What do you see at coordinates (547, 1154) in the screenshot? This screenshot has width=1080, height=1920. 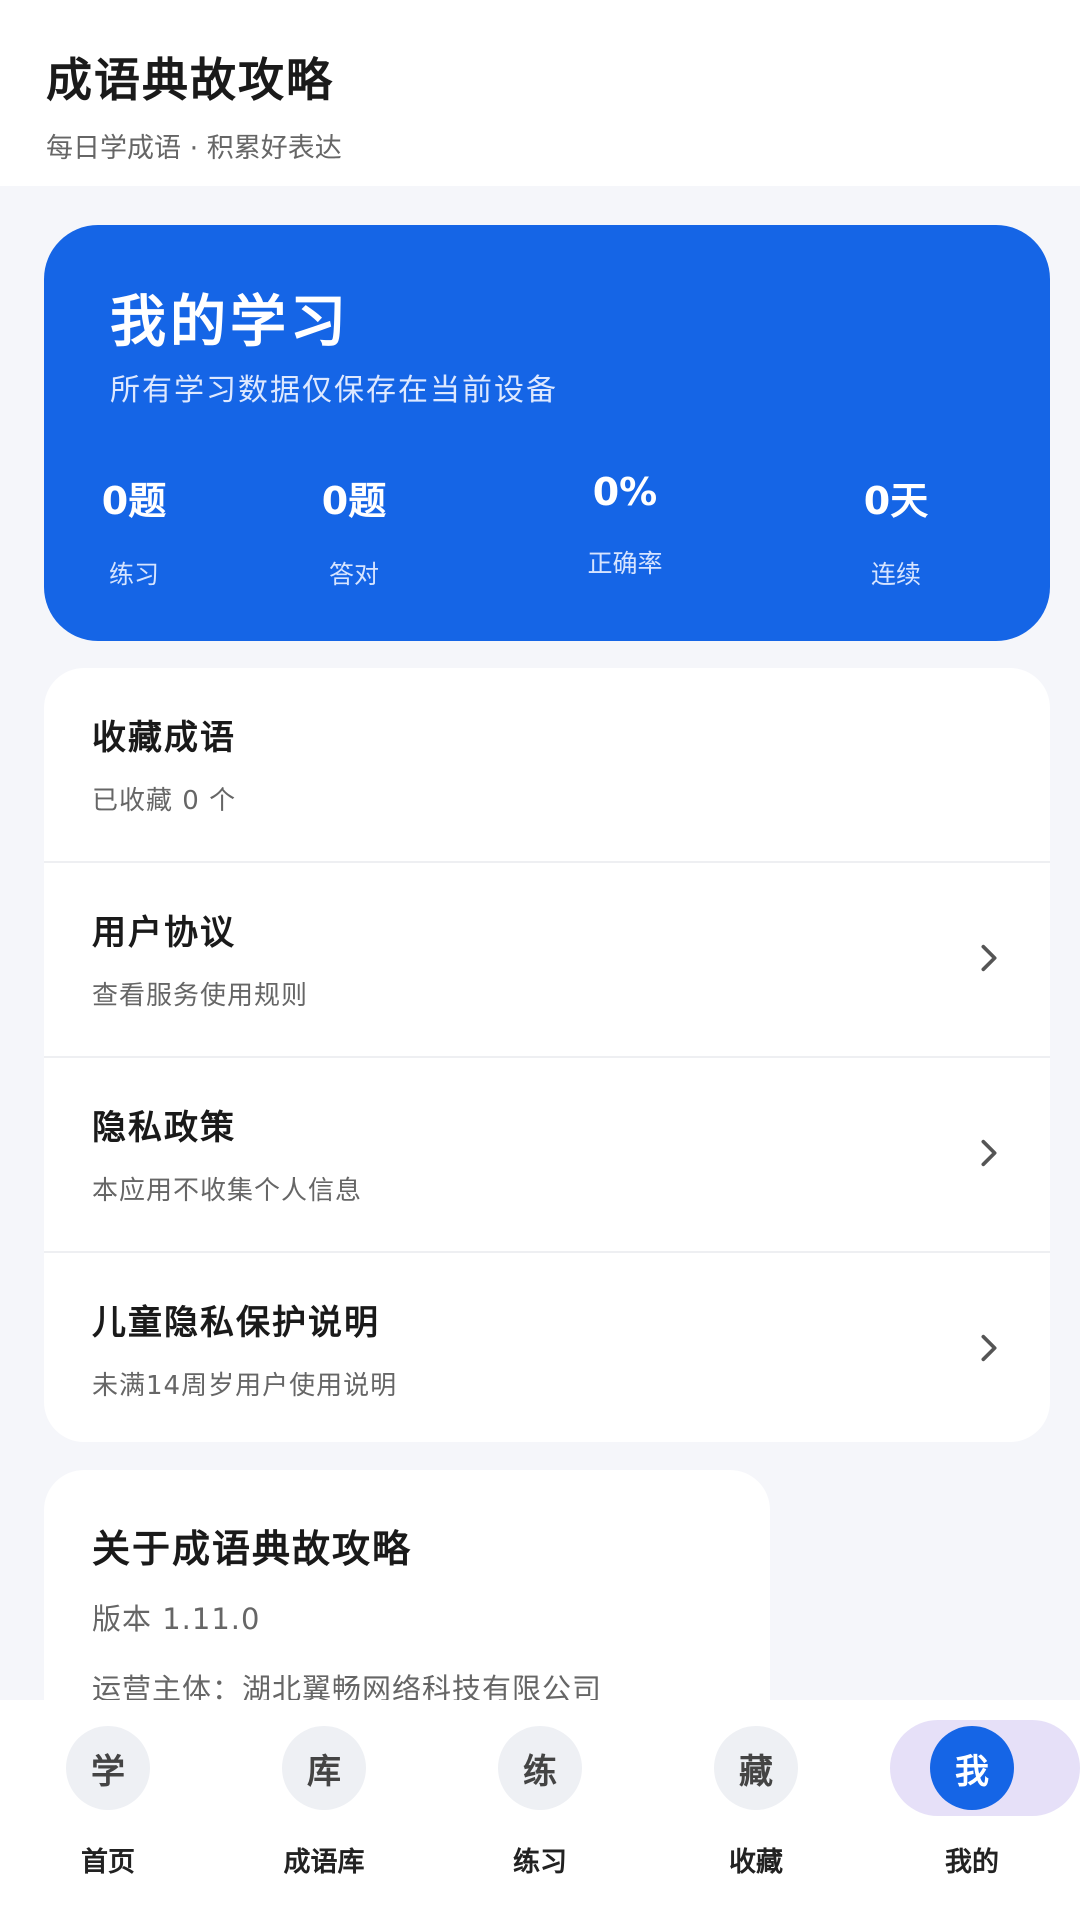 I see `menu-item-privacy-policy: 隐私政策 本应用不收集个人信息` at bounding box center [547, 1154].